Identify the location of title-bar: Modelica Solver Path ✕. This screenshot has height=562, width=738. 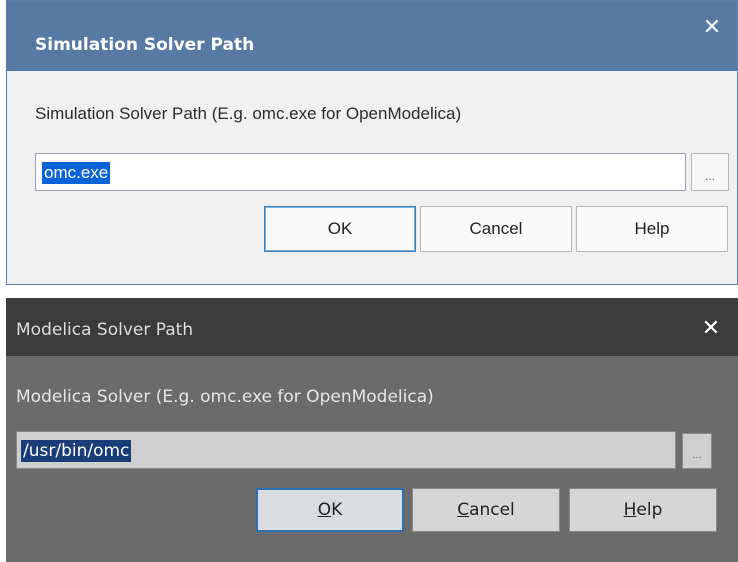
(372, 327).